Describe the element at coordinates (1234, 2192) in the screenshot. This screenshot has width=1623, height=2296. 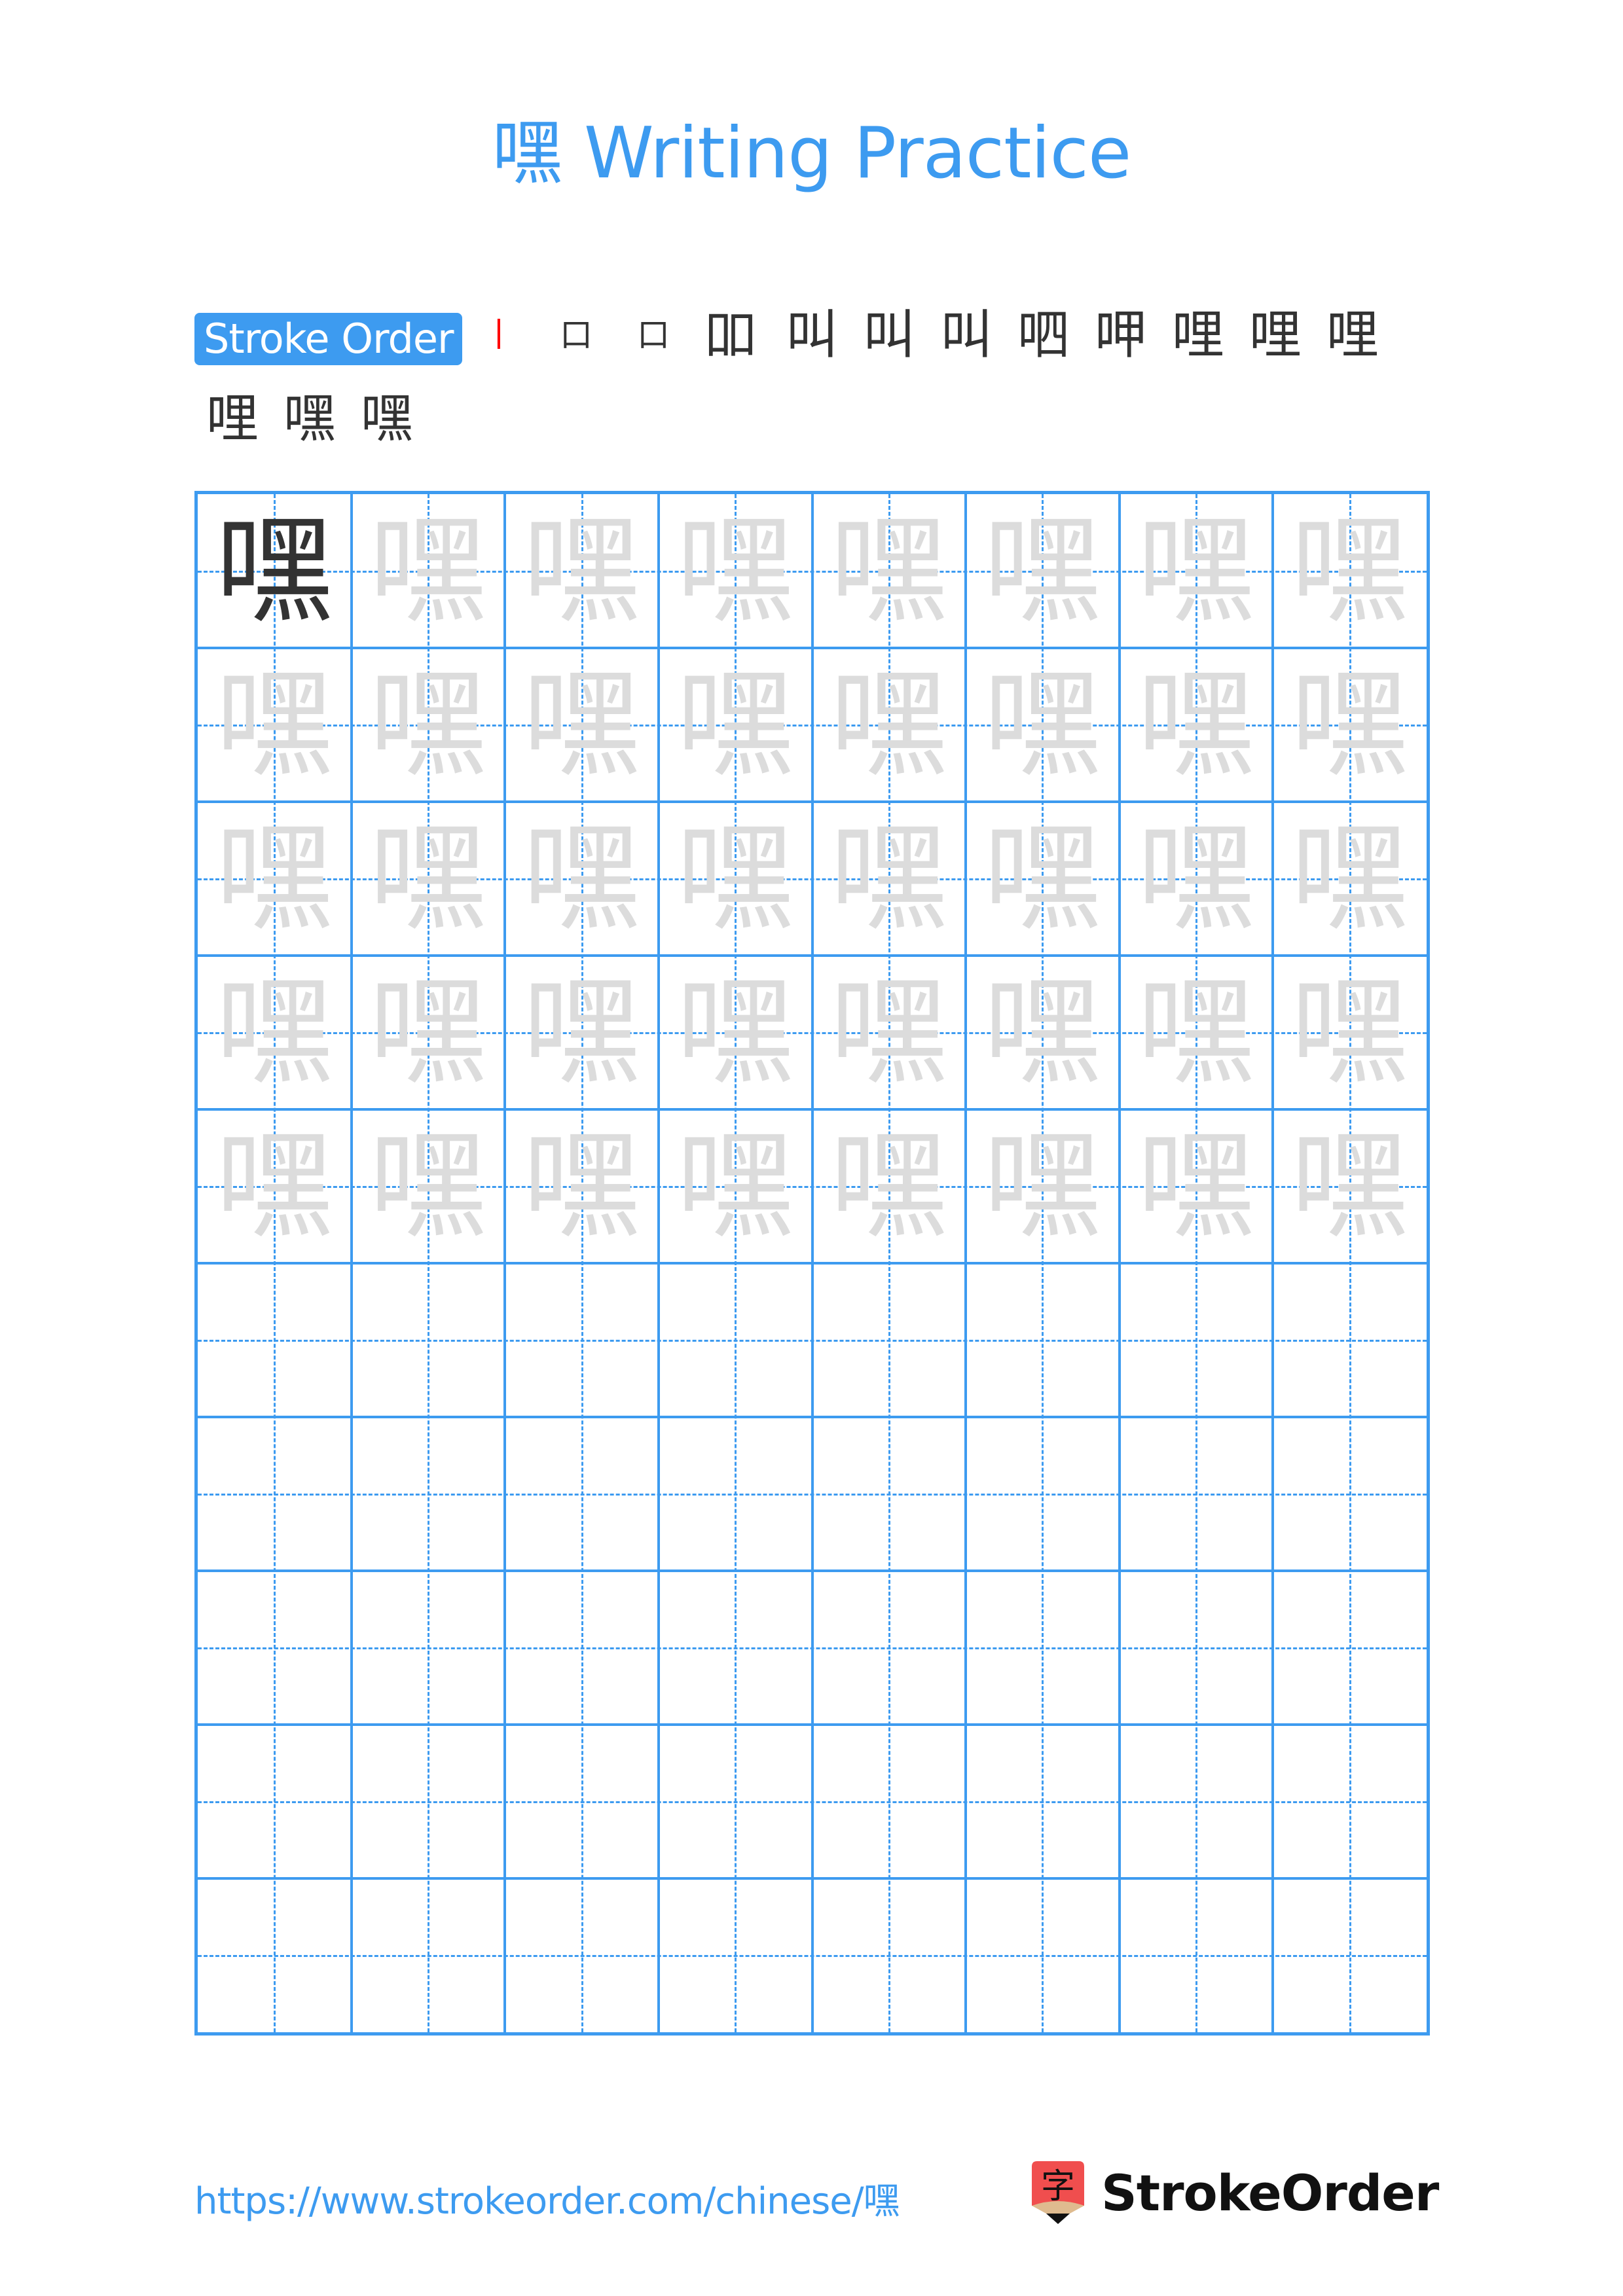
I see `strokeorder-logo: 字 StrokeOrder` at that location.